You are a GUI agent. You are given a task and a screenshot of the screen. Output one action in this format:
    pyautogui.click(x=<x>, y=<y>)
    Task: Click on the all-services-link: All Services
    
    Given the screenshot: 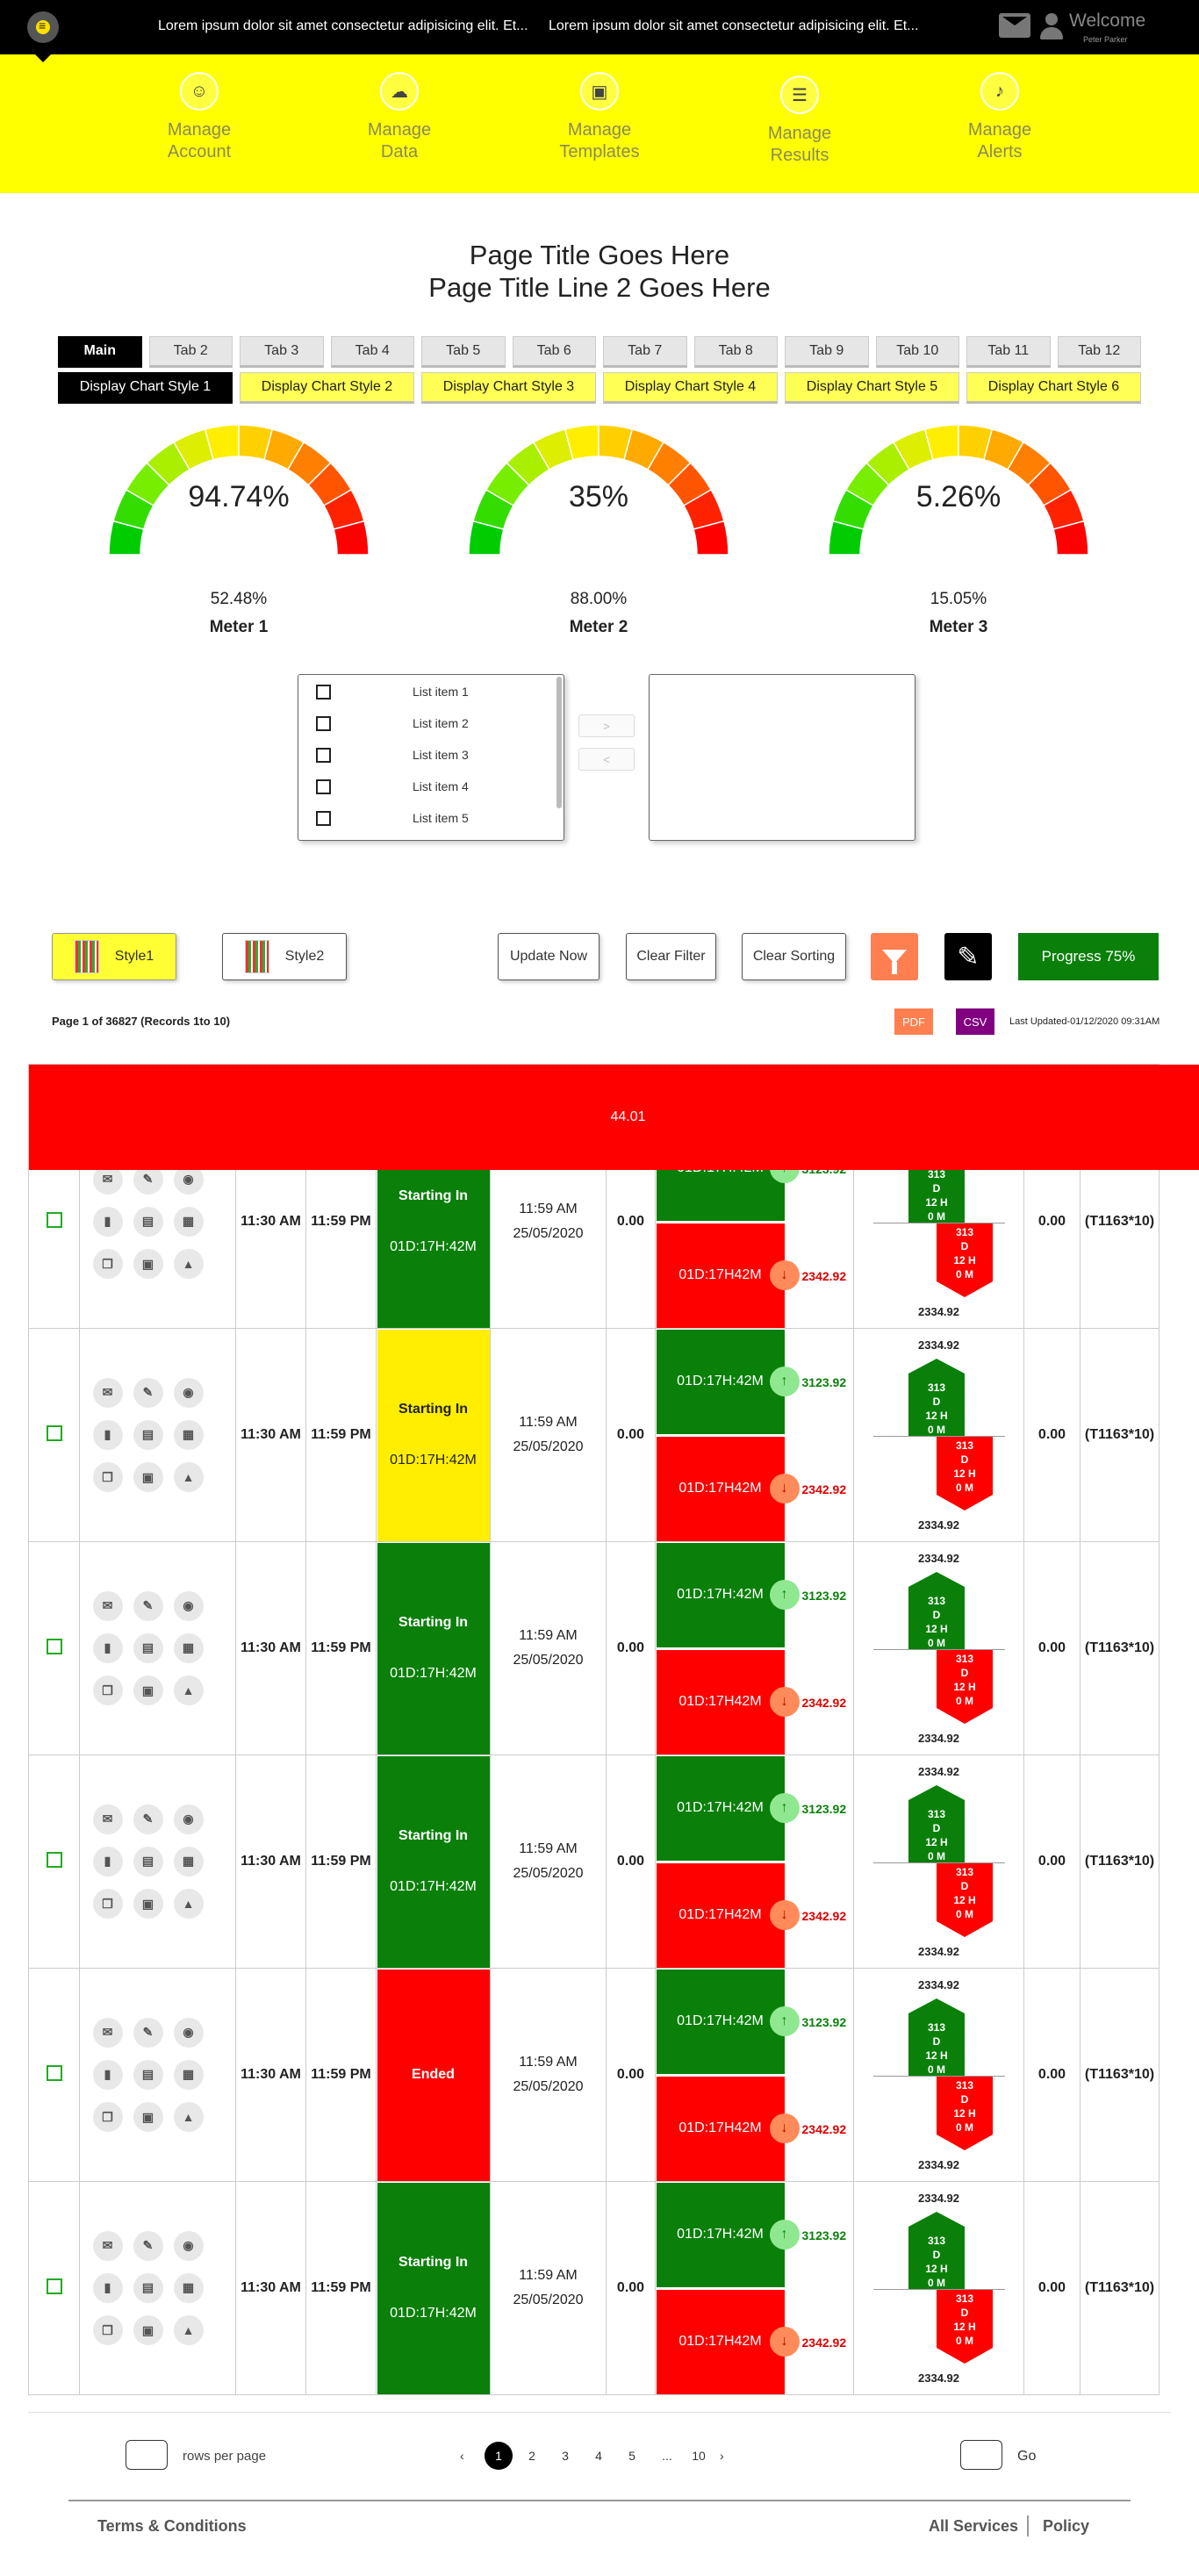 What is the action you would take?
    pyautogui.click(x=973, y=2527)
    